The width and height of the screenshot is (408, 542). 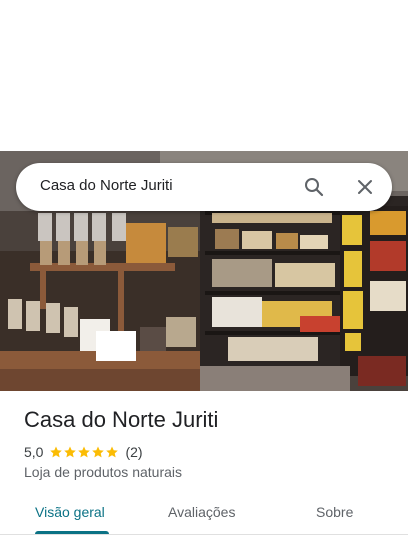 What do you see at coordinates (133, 452) in the screenshot?
I see `review-count: (2)` at bounding box center [133, 452].